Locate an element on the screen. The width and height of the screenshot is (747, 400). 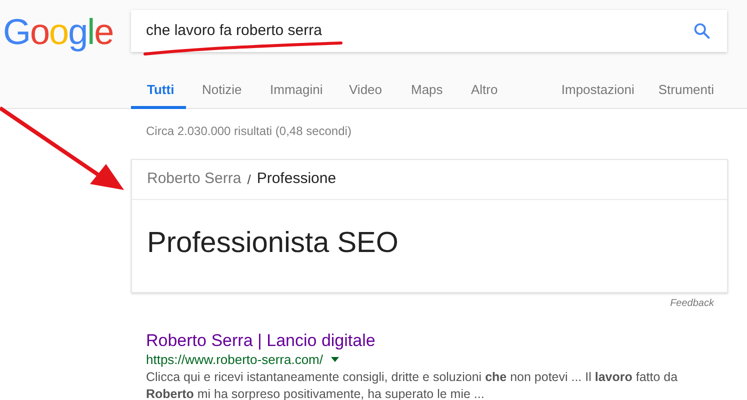
search-query: che lavoro fa roberto serra is located at coordinates (234, 30).